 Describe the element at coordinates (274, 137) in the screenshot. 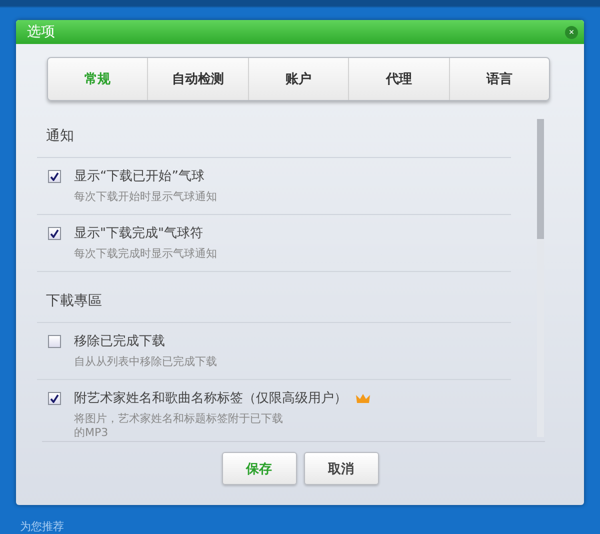

I see `section-title: 通知` at that location.